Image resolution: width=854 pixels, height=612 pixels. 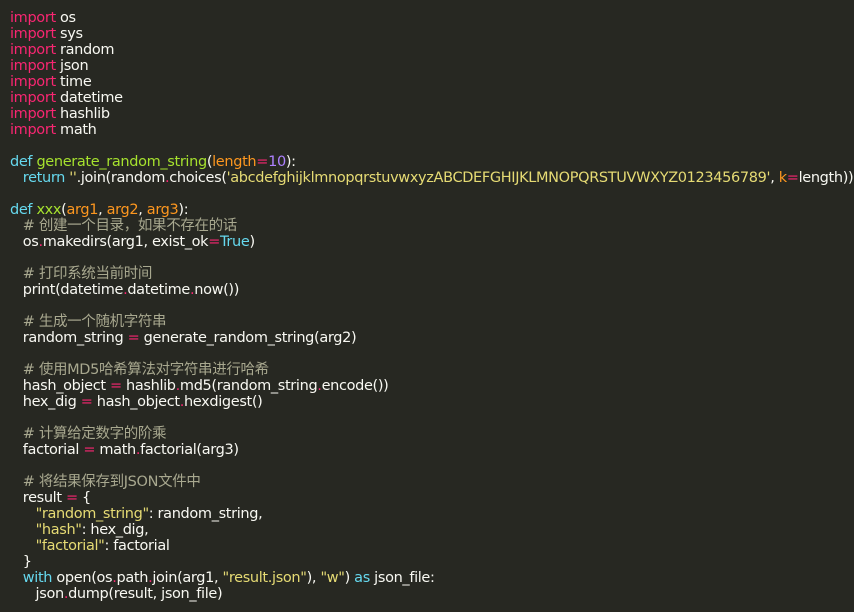 I want to click on code-line: result = {, so click(x=432, y=498).